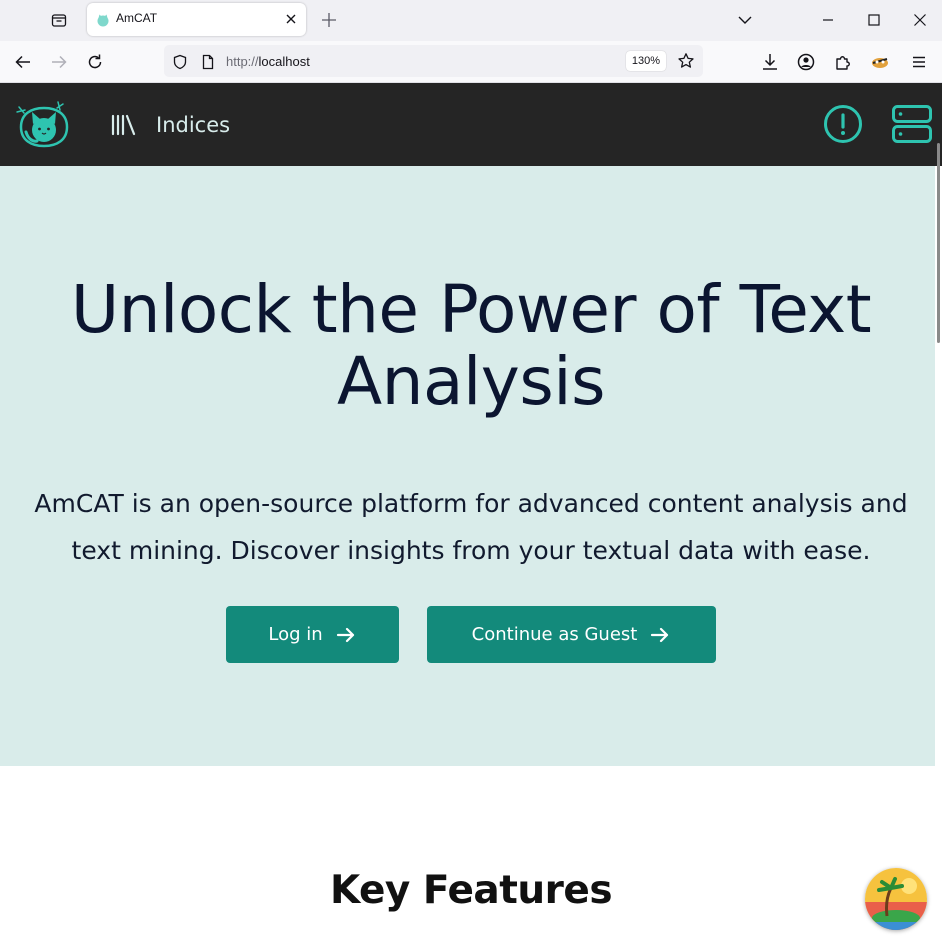  I want to click on forward-arrow-icon, so click(59, 62).